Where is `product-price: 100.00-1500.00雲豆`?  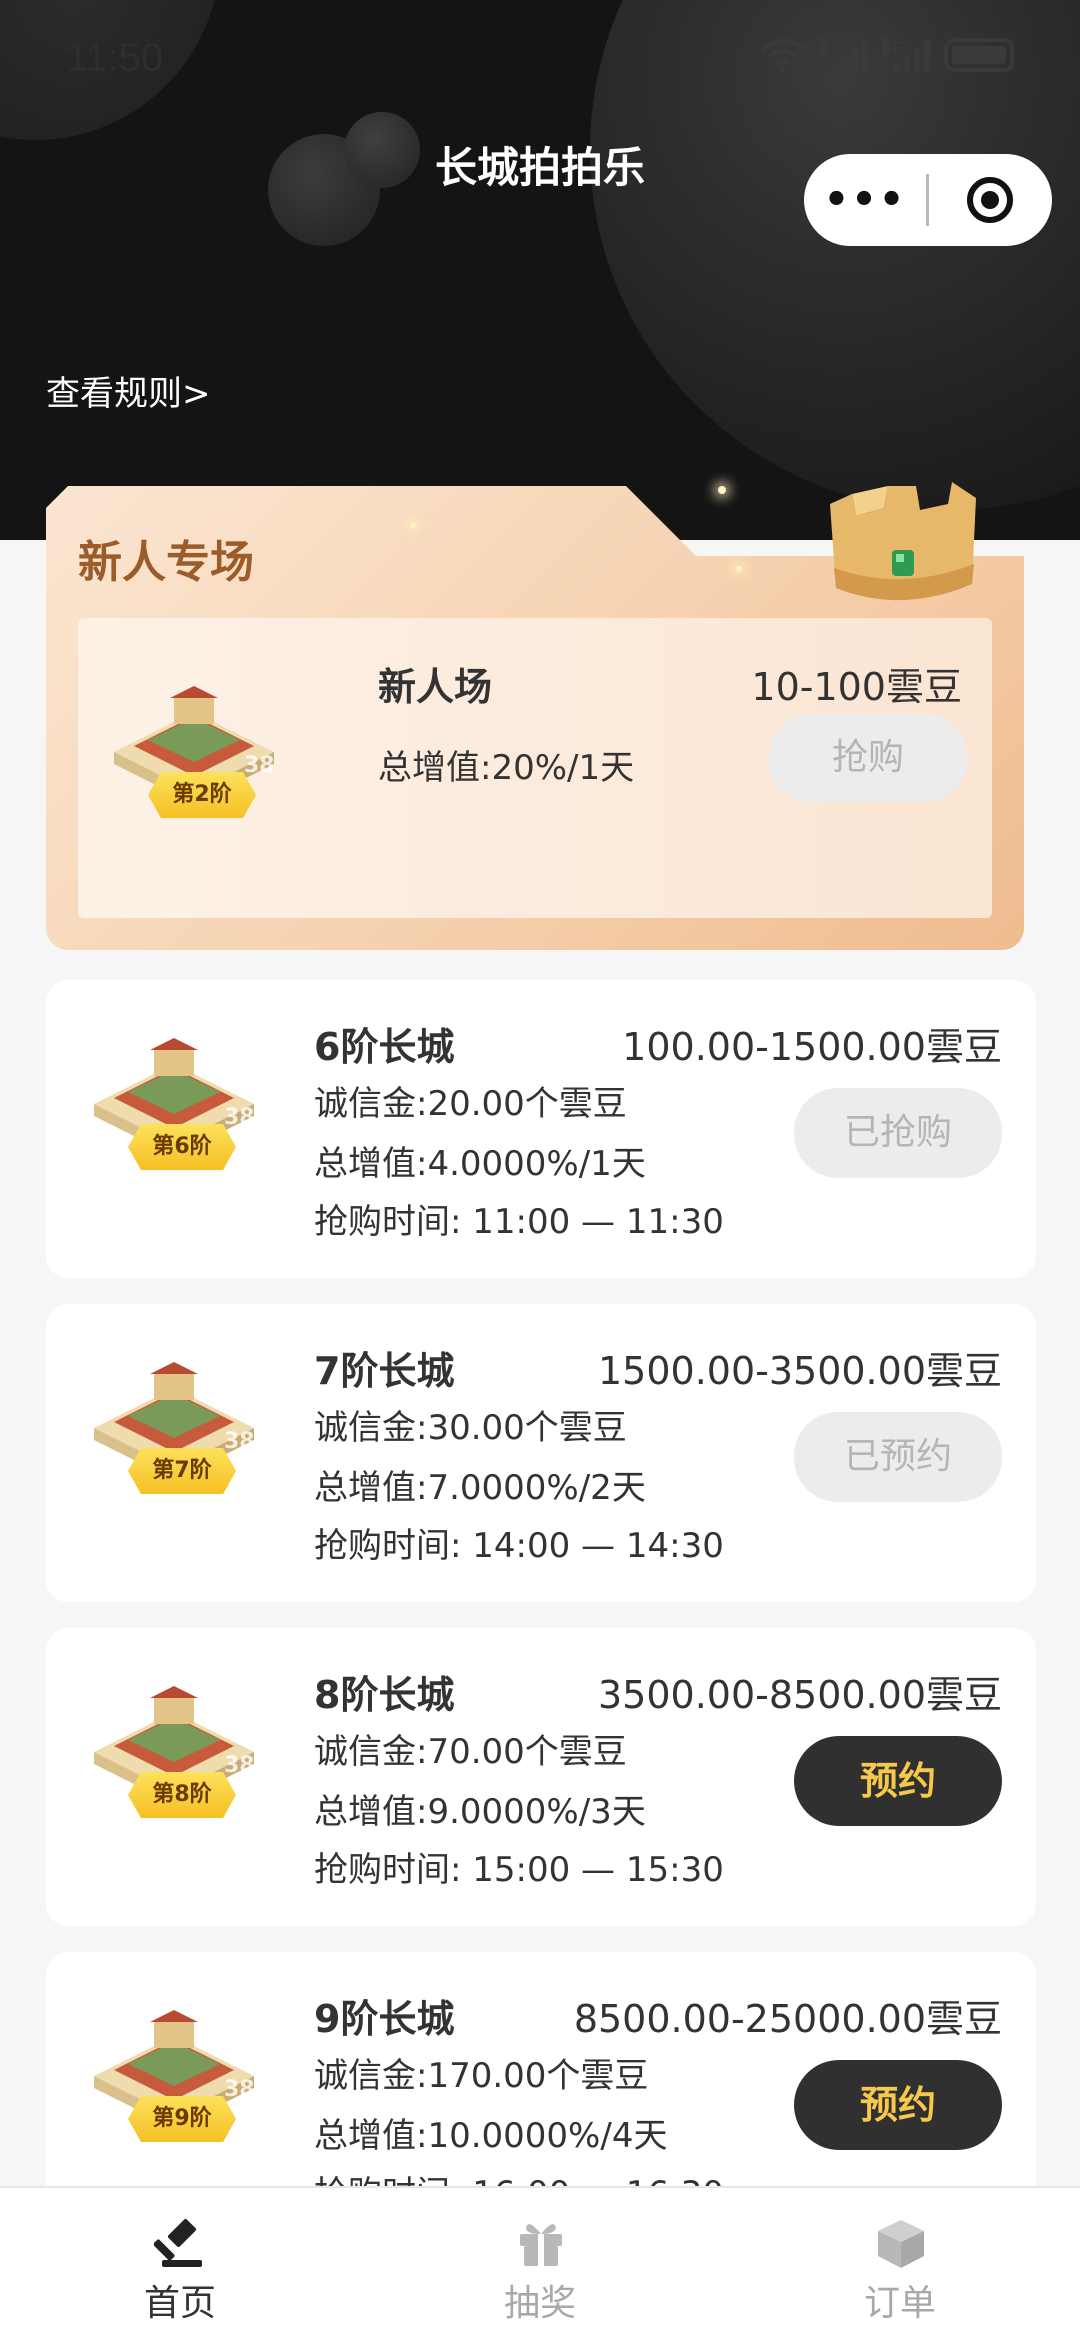
product-price: 100.00-1500.00雲豆 is located at coordinates (812, 1047).